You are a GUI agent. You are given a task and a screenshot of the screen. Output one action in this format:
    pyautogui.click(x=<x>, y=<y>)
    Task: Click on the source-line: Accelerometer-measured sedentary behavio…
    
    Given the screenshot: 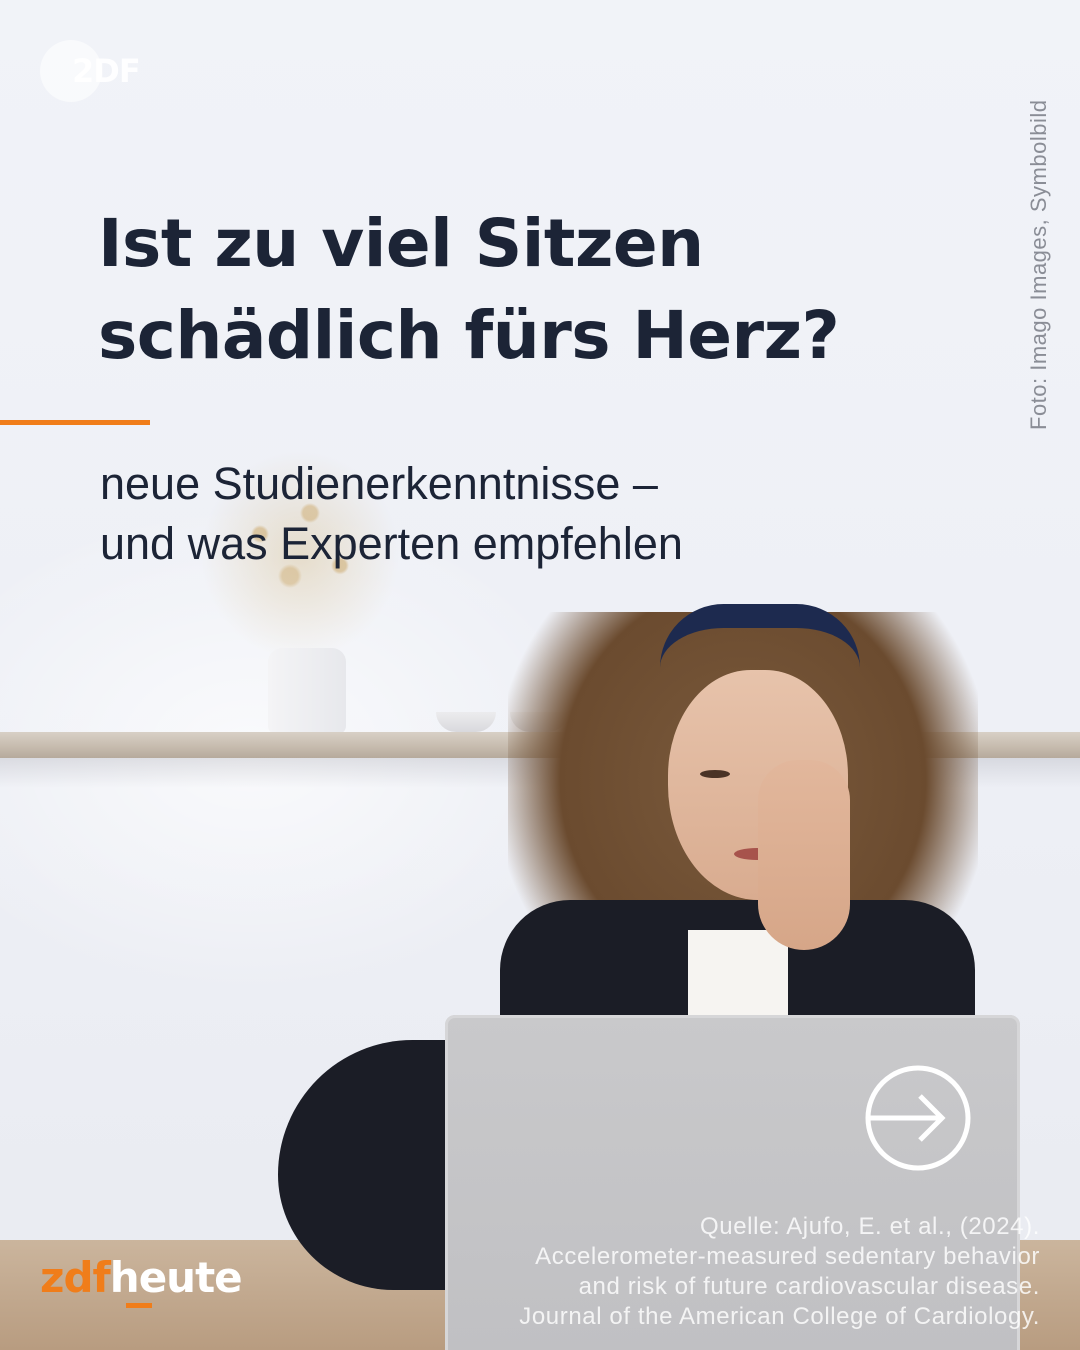 What is the action you would take?
    pyautogui.click(x=787, y=1256)
    